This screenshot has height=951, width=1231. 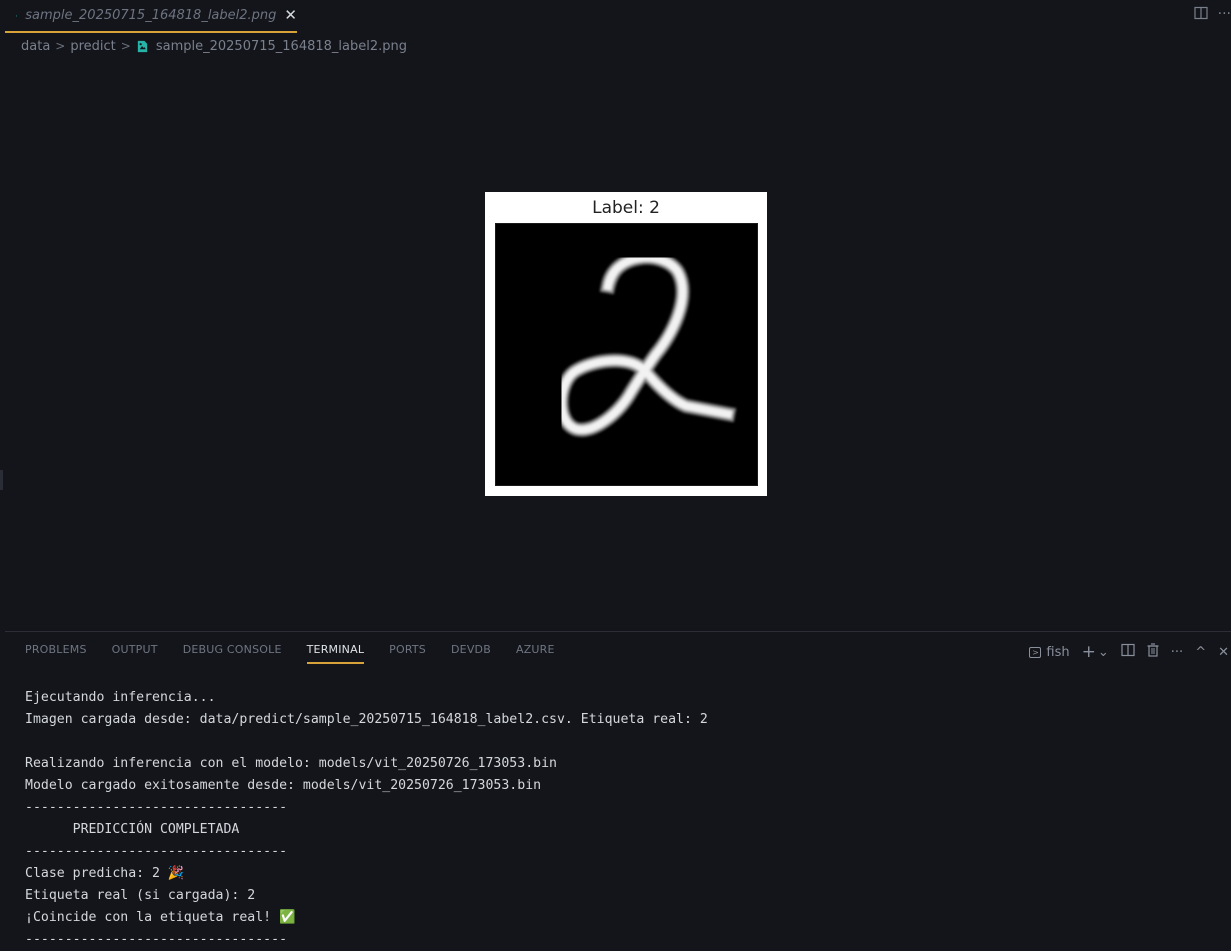 What do you see at coordinates (281, 46) in the screenshot?
I see `breadcrumb-item-file: sample_20250715_164818_label2.png` at bounding box center [281, 46].